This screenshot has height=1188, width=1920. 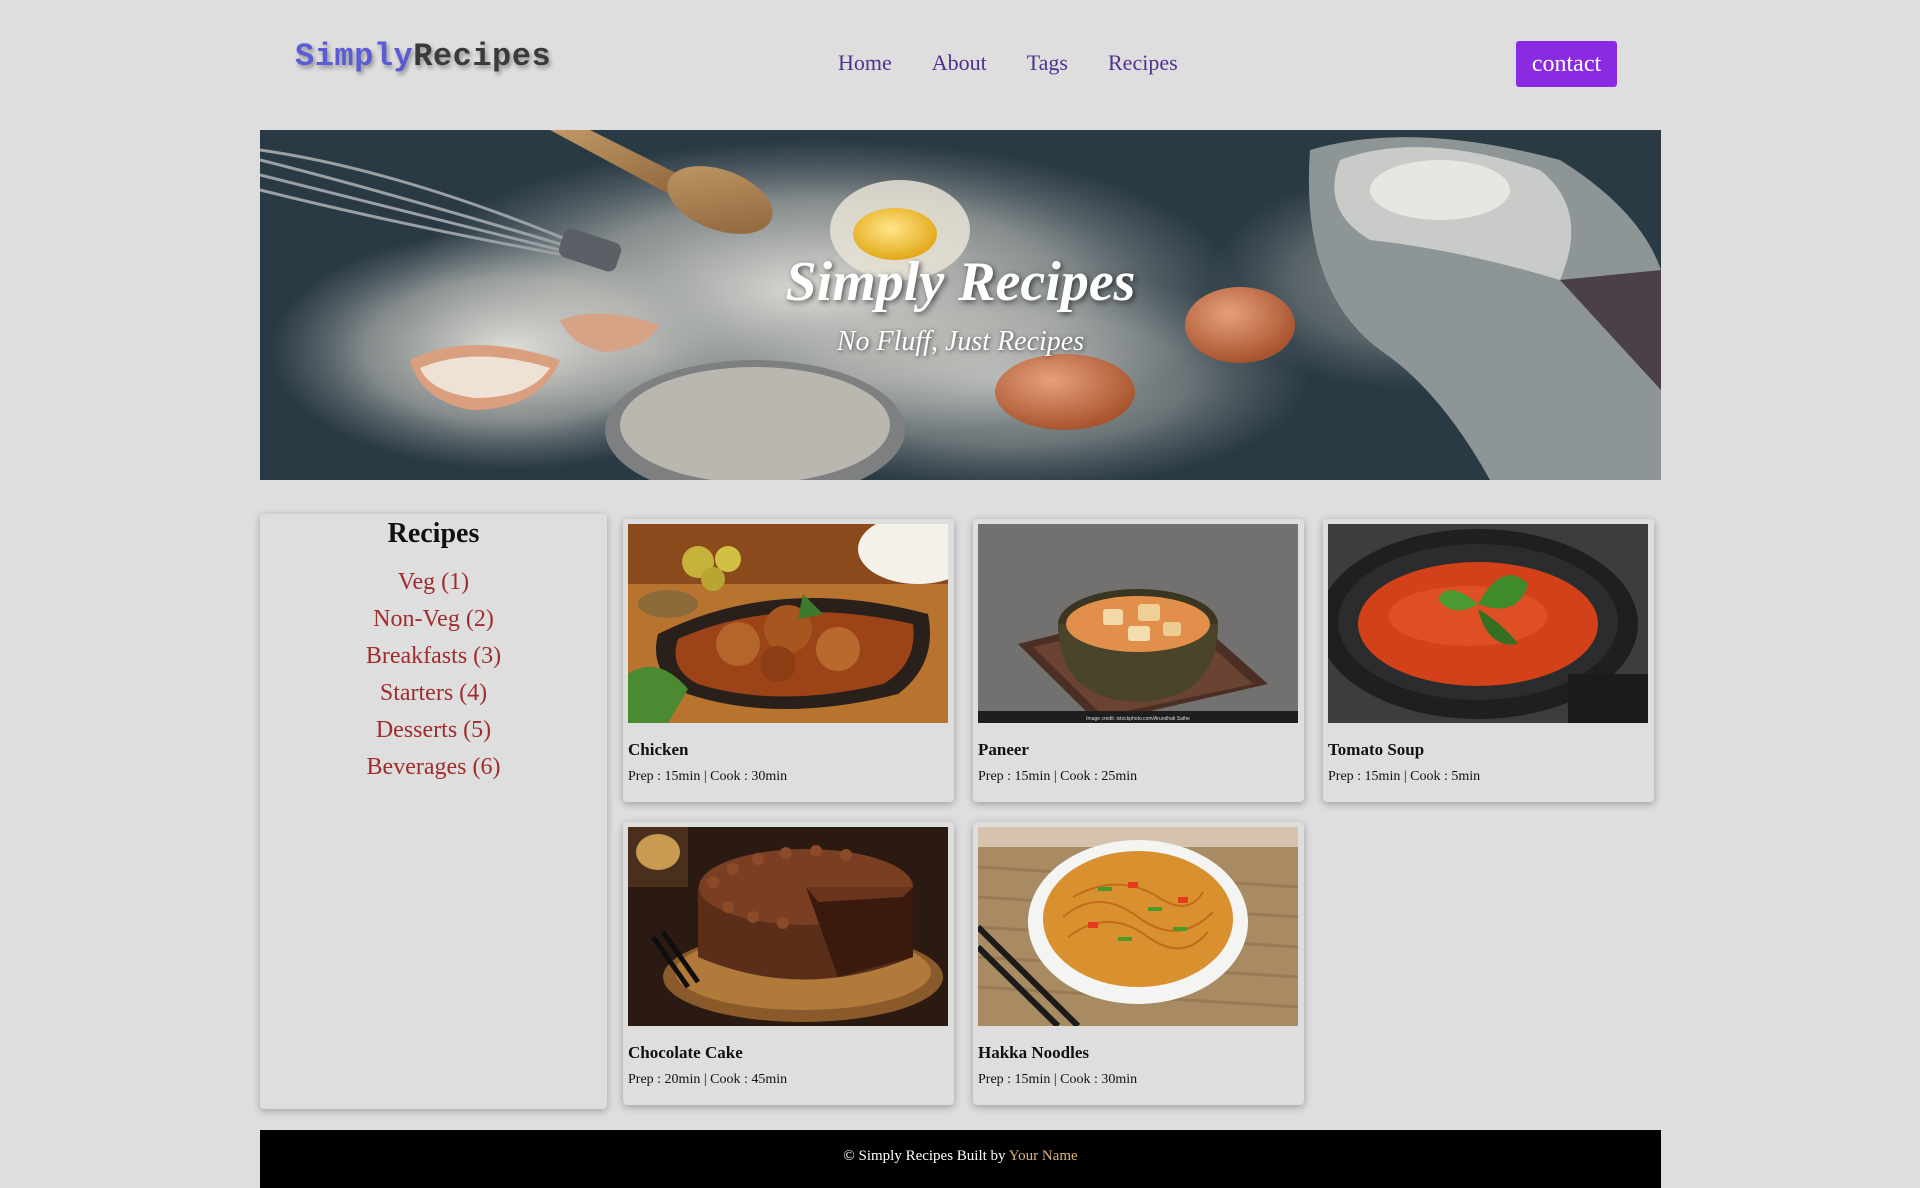 I want to click on category-item: Starters (4), so click(x=433, y=693).